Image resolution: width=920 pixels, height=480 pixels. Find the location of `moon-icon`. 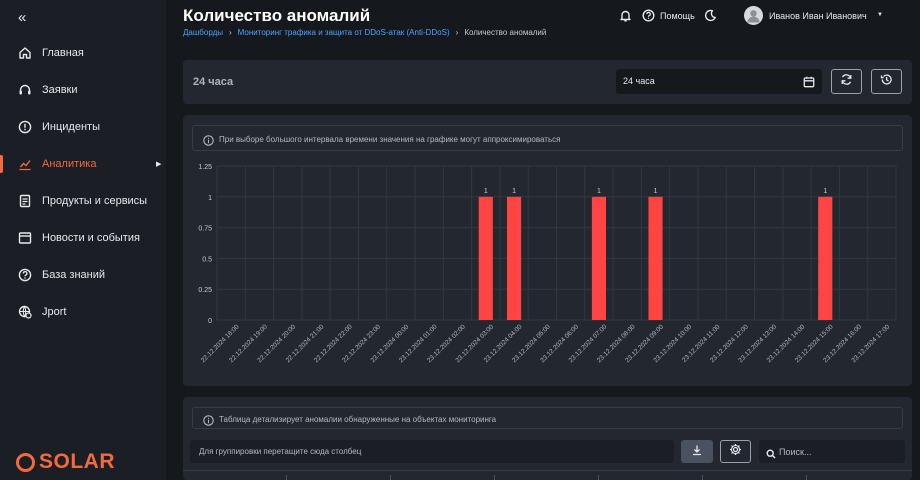

moon-icon is located at coordinates (710, 15).